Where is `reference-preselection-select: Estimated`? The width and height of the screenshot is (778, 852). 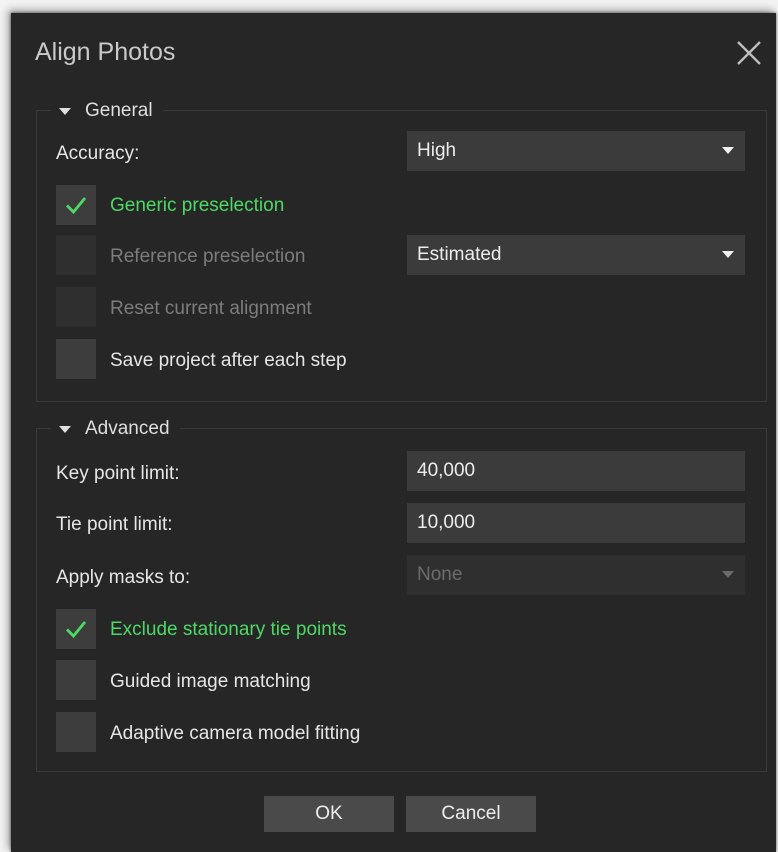 reference-preselection-select: Estimated is located at coordinates (576, 255).